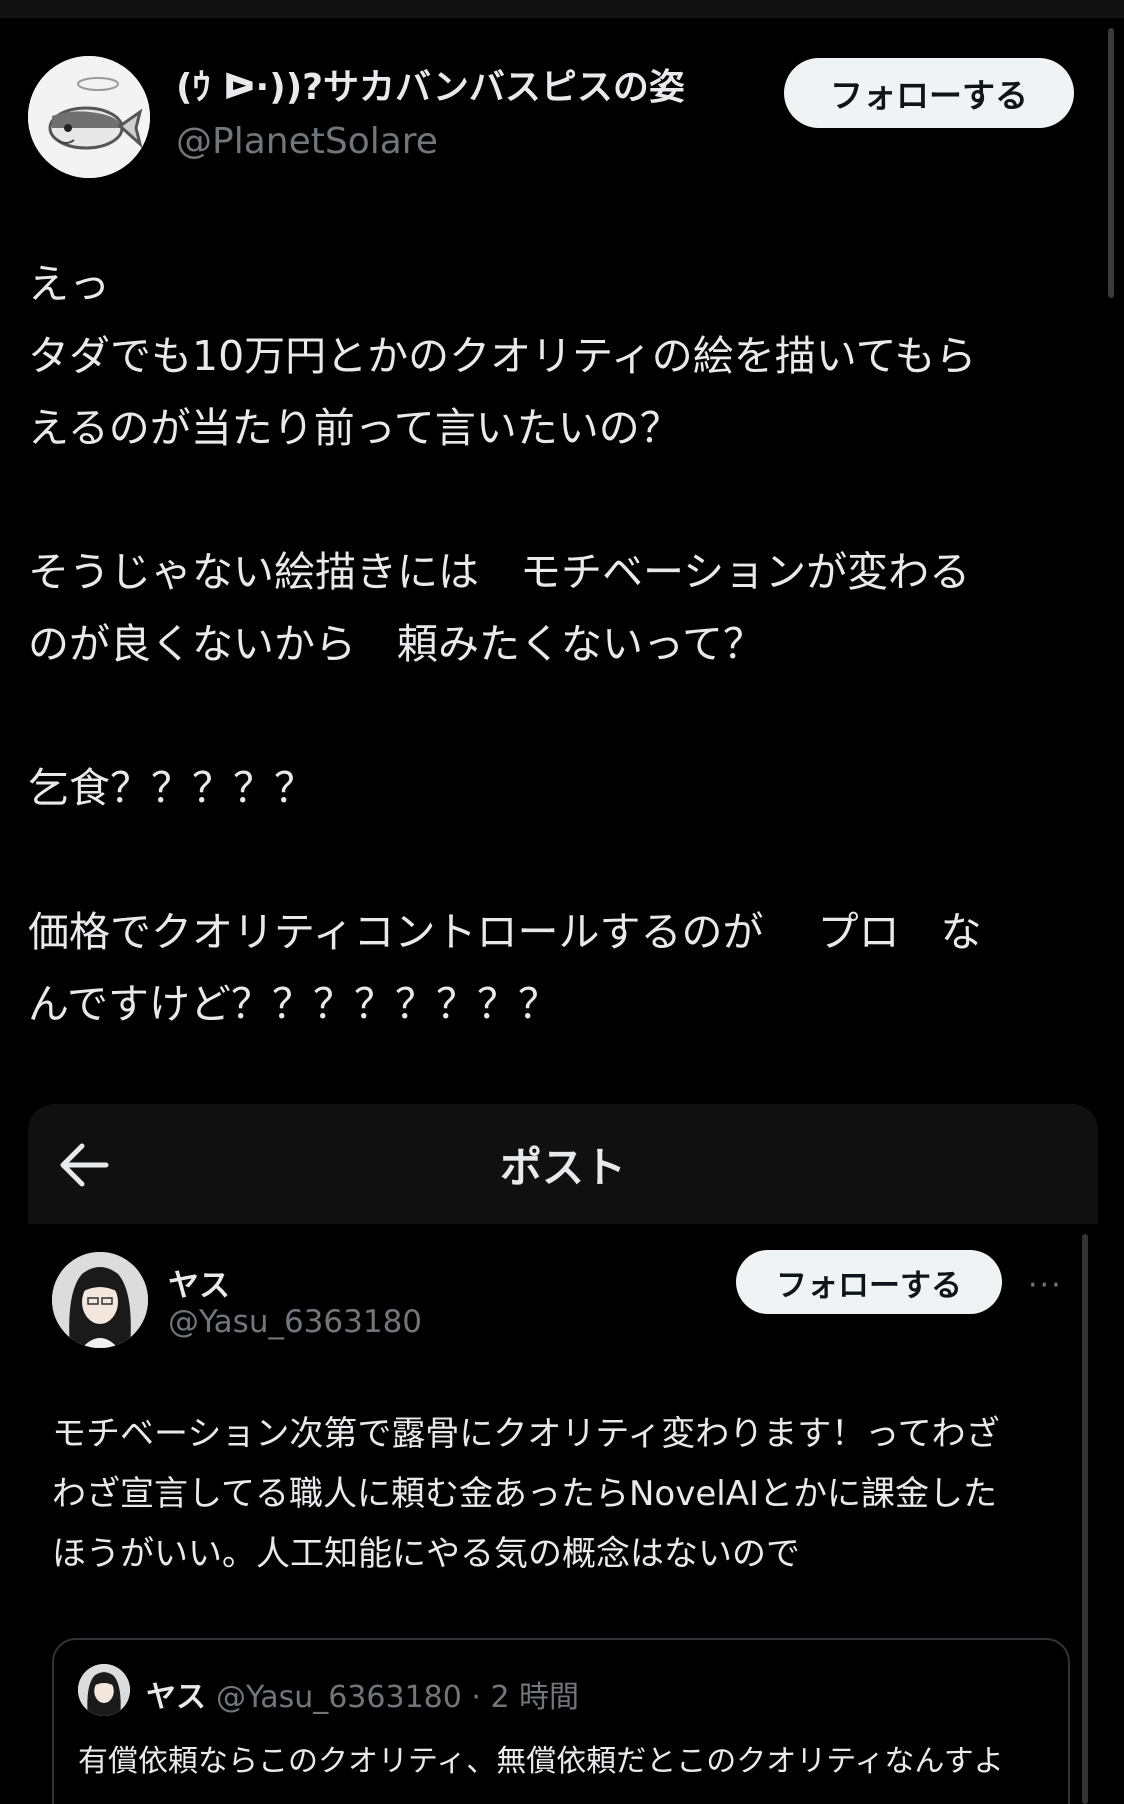  I want to click on embed-follow-button: フォローする, so click(869, 1282).